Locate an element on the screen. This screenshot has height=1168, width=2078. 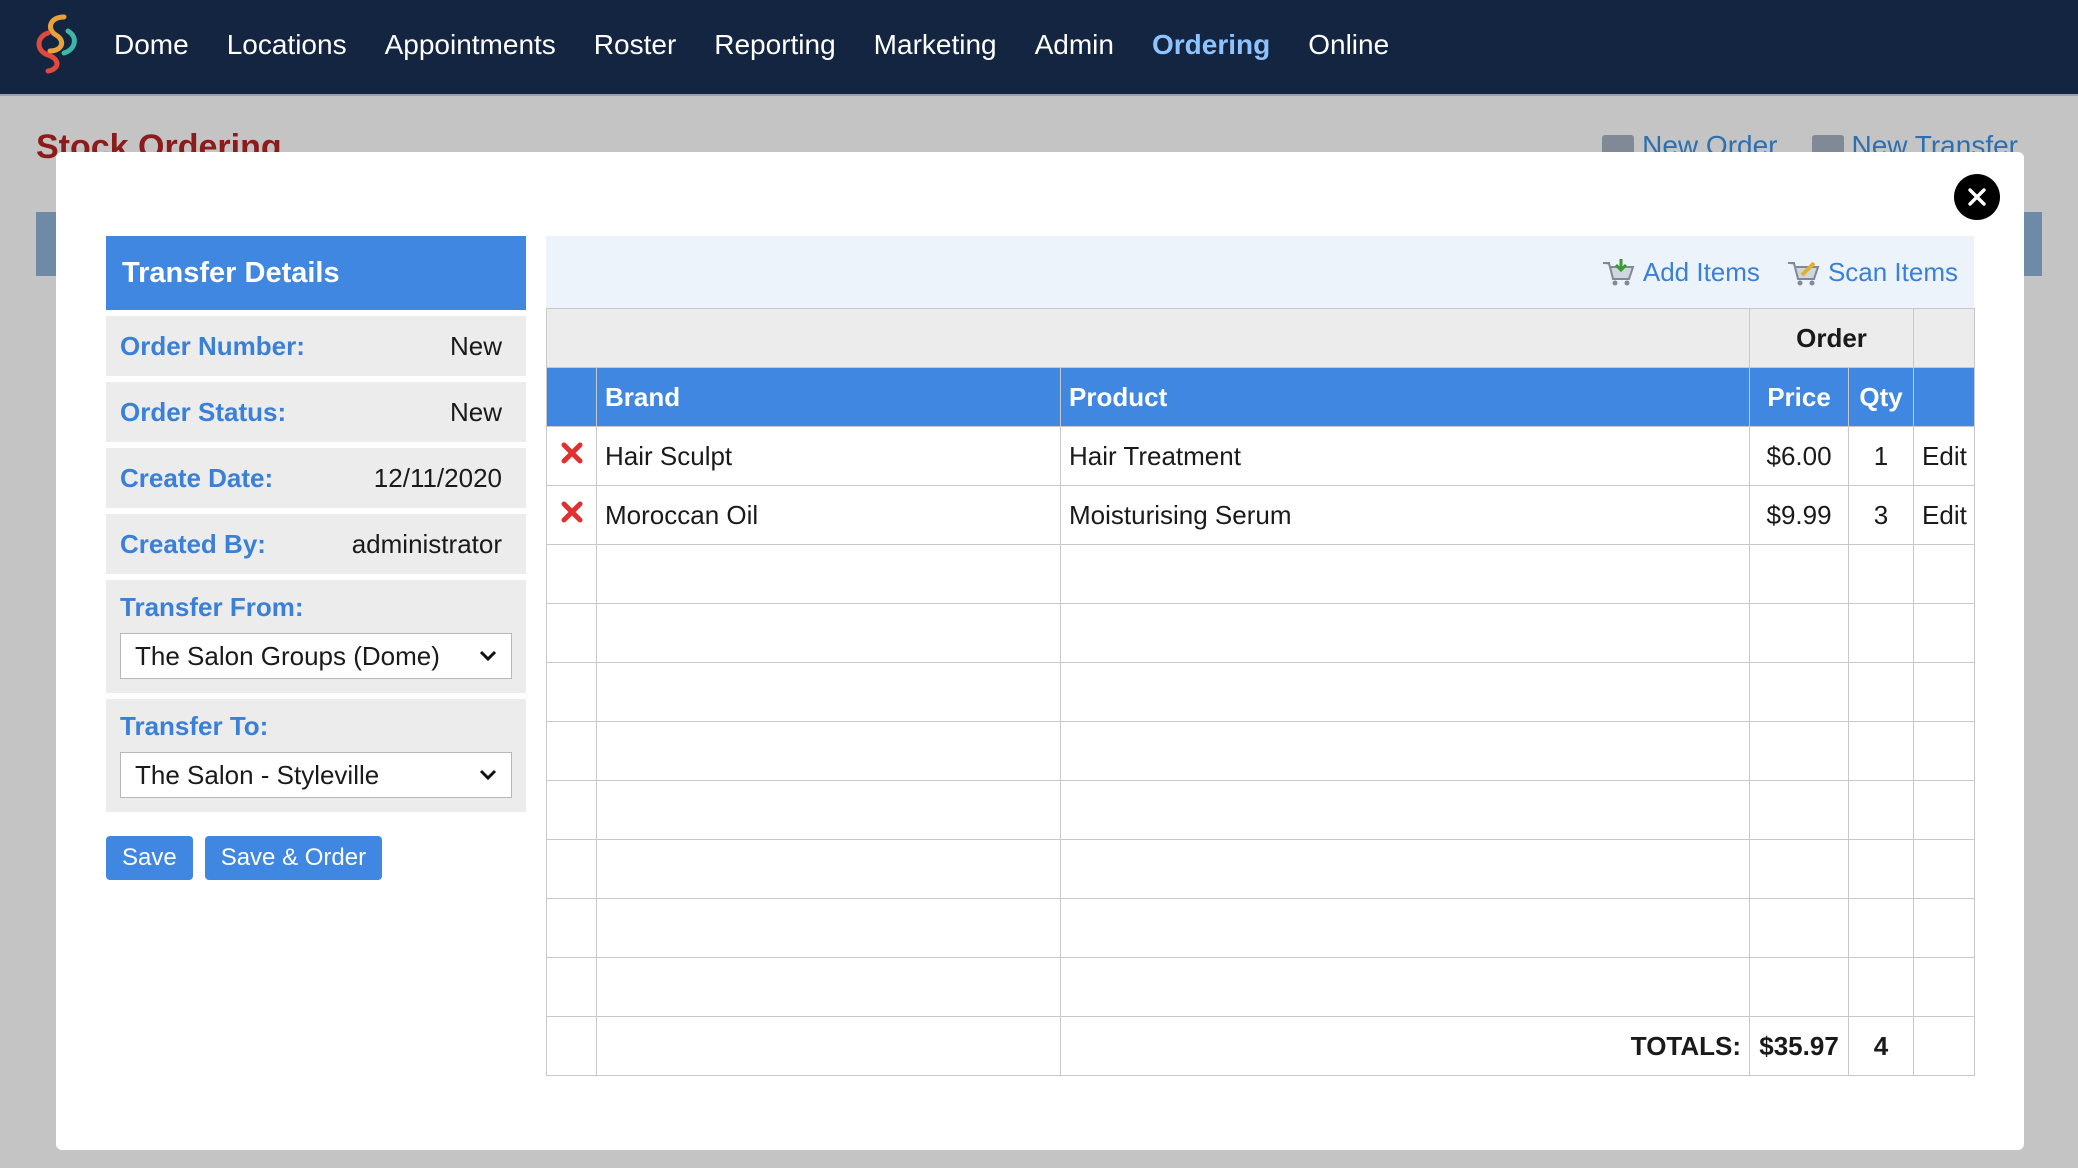
transfer-to-select: The Salon - Styleville is located at coordinates (316, 775).